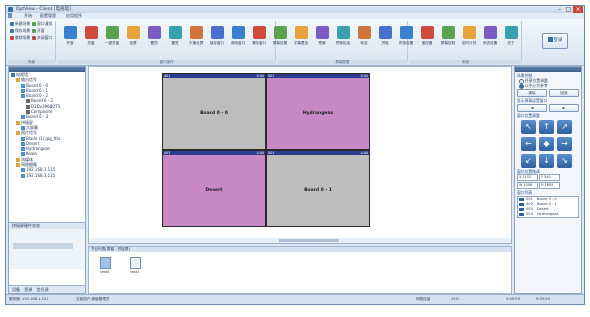  Describe the element at coordinates (27, 122) in the screenshot. I see `tree-item-label: 拼接屏` at that location.